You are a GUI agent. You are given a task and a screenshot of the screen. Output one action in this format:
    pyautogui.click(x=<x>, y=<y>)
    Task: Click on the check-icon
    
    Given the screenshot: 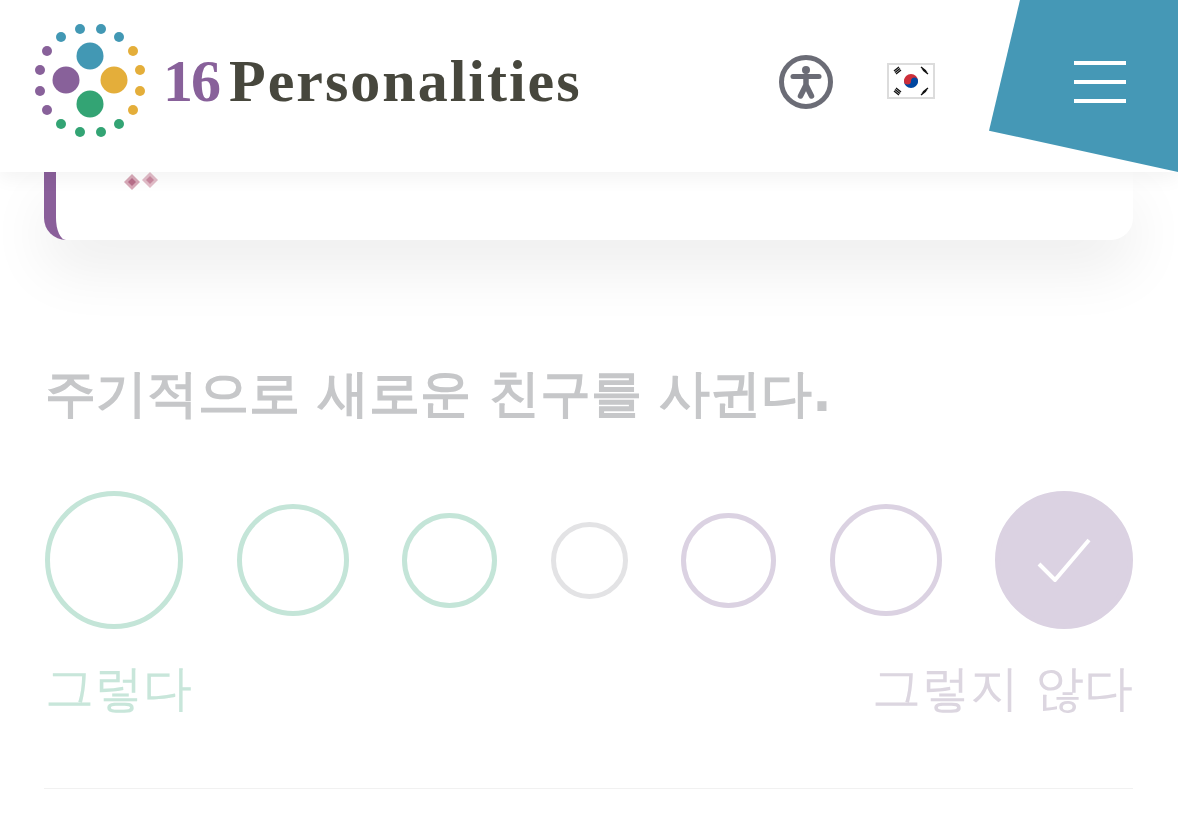 What is the action you would take?
    pyautogui.click(x=1064, y=560)
    